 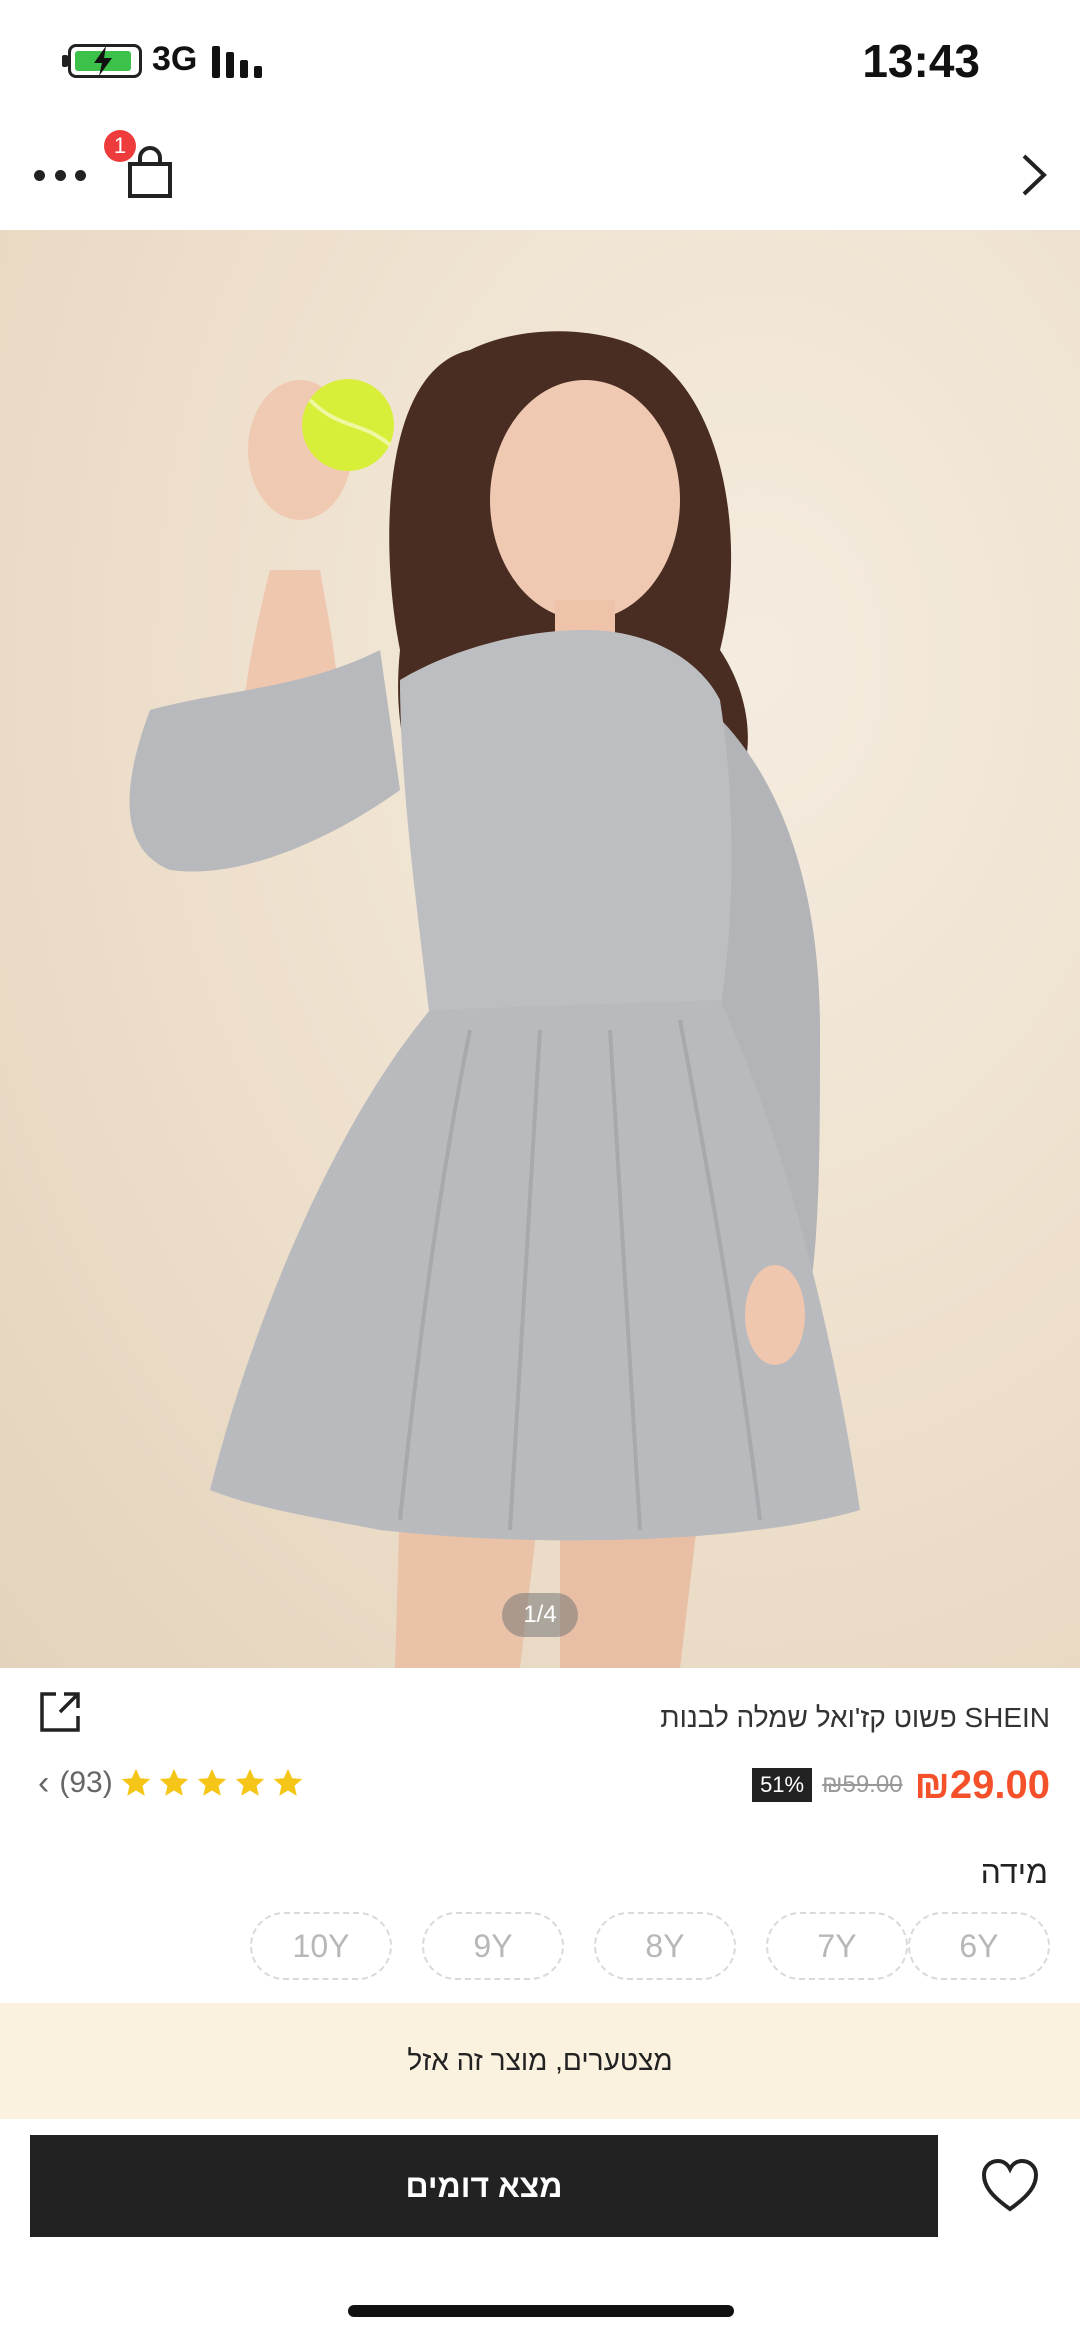 I want to click on charging-bolt-icon, so click(x=103, y=61).